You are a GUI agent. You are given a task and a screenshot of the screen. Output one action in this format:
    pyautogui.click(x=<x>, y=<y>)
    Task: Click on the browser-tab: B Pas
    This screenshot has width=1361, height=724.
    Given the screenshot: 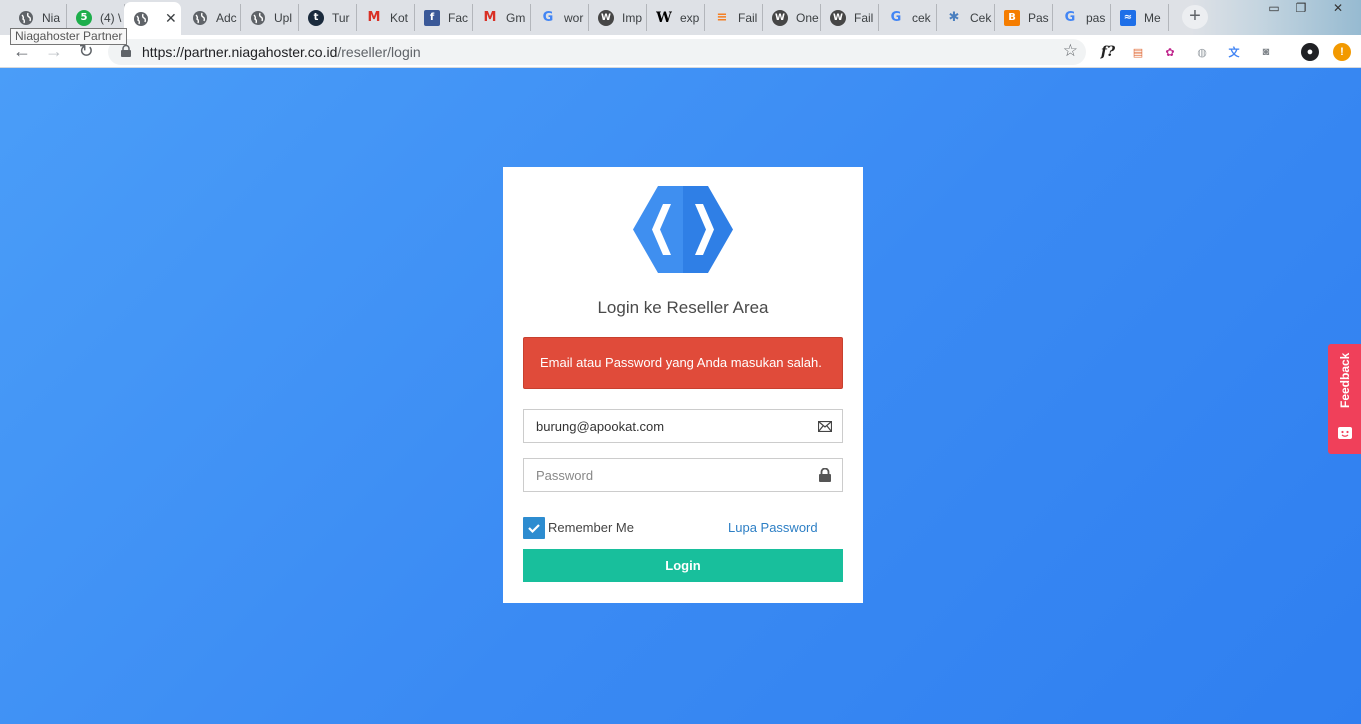 What is the action you would take?
    pyautogui.click(x=1024, y=17)
    